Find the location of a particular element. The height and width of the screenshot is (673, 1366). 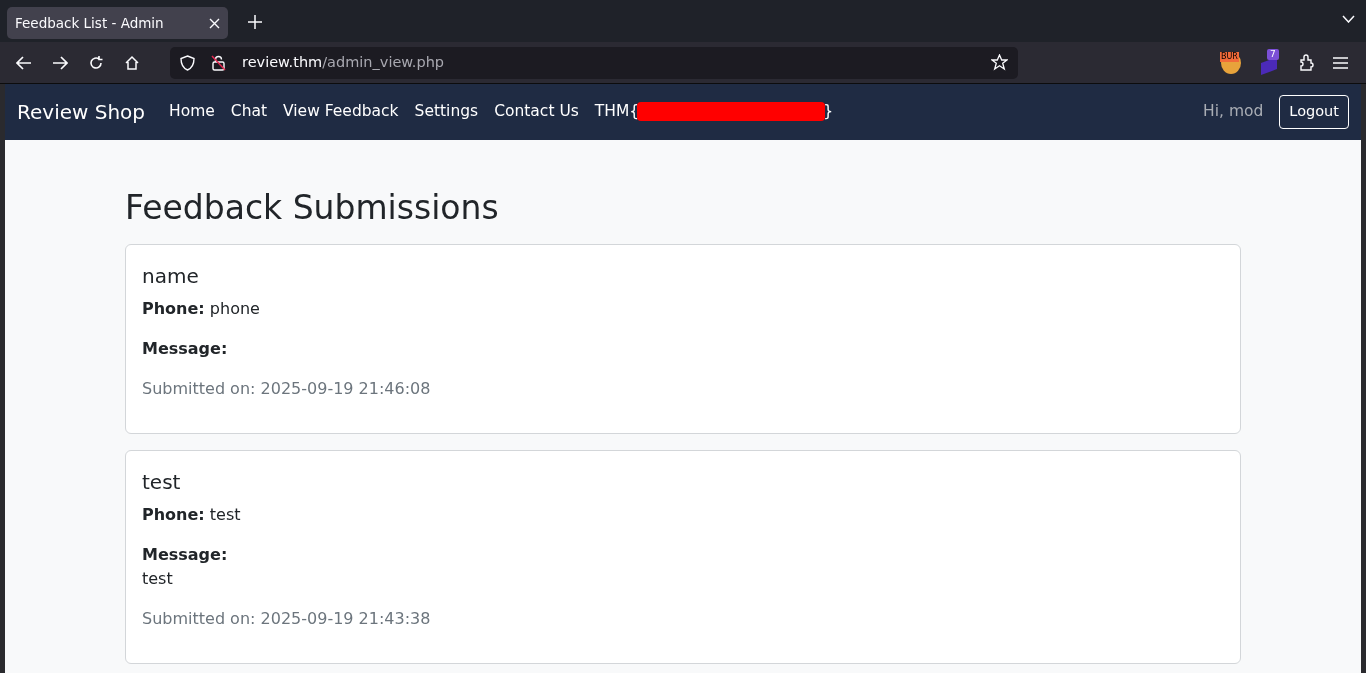

nav-link: Contact Us is located at coordinates (536, 112).